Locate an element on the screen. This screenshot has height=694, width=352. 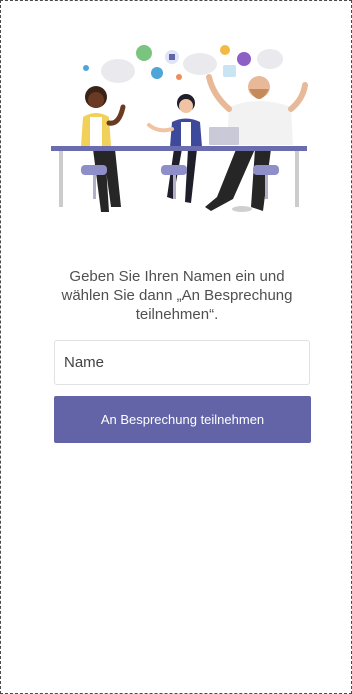
instruction-line: wählen Sie dann „An Besprechung is located at coordinates (177, 295).